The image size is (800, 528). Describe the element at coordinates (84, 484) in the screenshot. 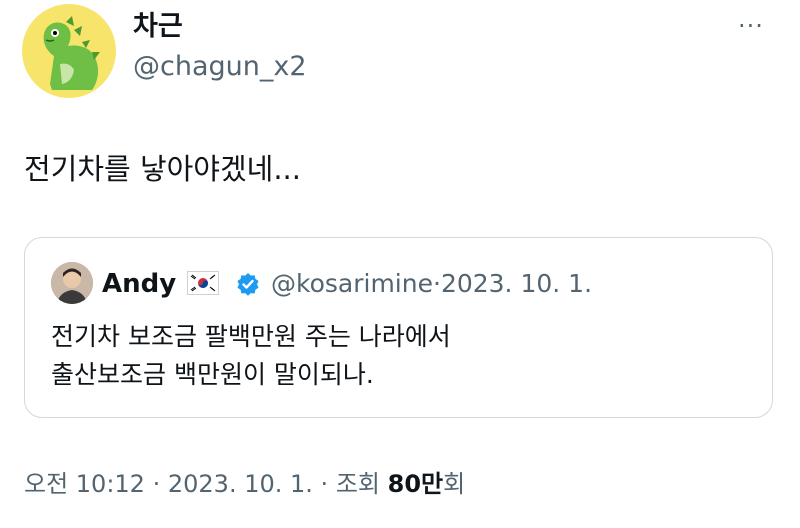

I see `tweet-time: 오전 10:12` at that location.